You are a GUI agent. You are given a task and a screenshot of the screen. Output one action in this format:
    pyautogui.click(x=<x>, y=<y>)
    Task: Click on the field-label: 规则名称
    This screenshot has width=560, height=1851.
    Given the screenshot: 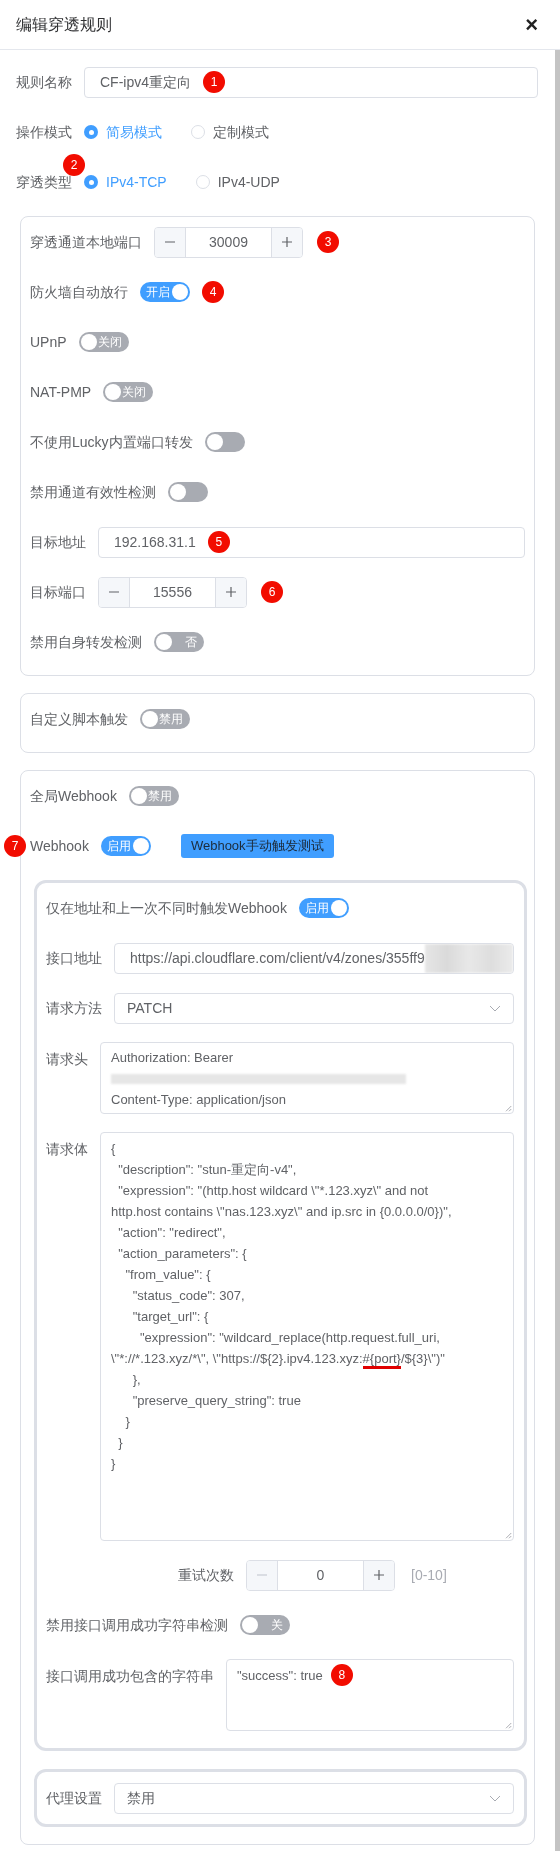 What is the action you would take?
    pyautogui.click(x=44, y=82)
    